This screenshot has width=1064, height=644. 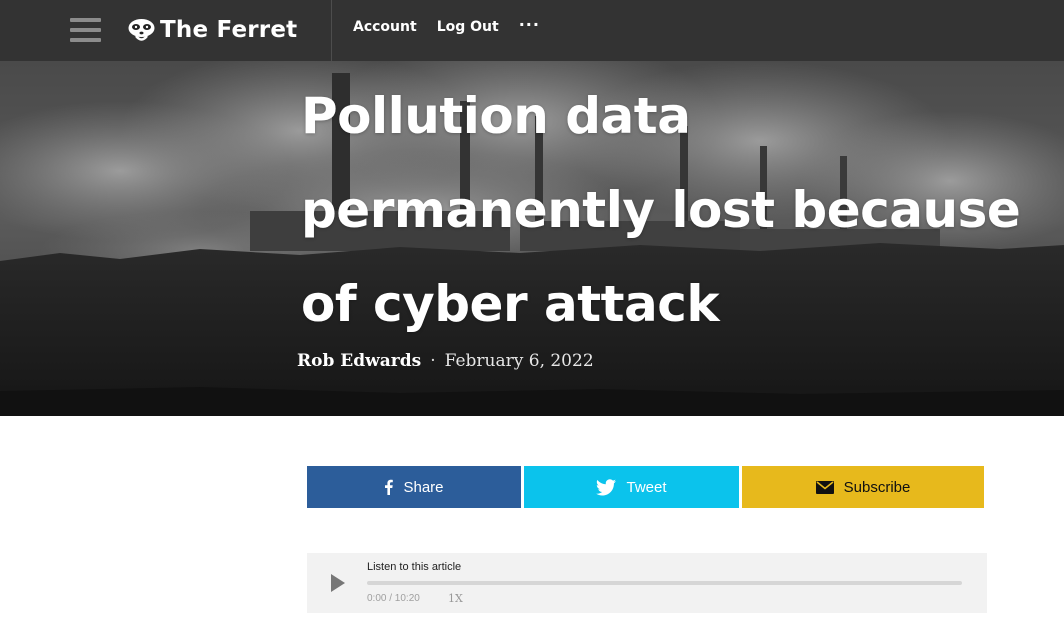 What do you see at coordinates (606, 486) in the screenshot?
I see `twitter-icon` at bounding box center [606, 486].